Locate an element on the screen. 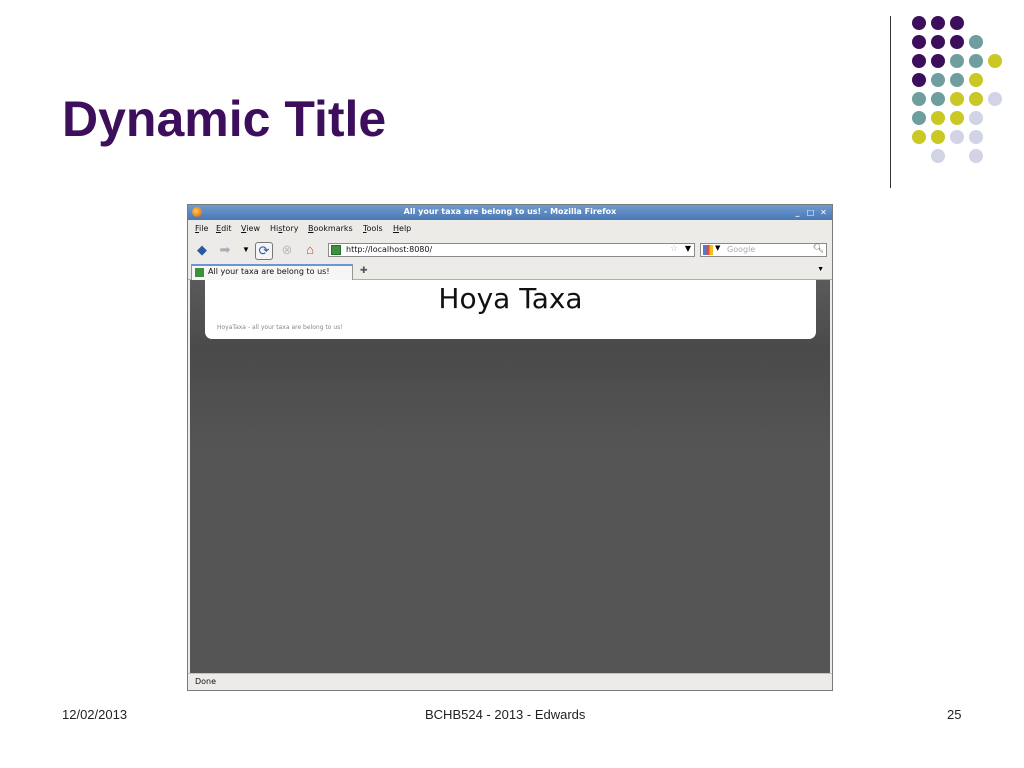 The width and height of the screenshot is (1024, 768). menu-bookmarks: Bookmarks is located at coordinates (330, 228).